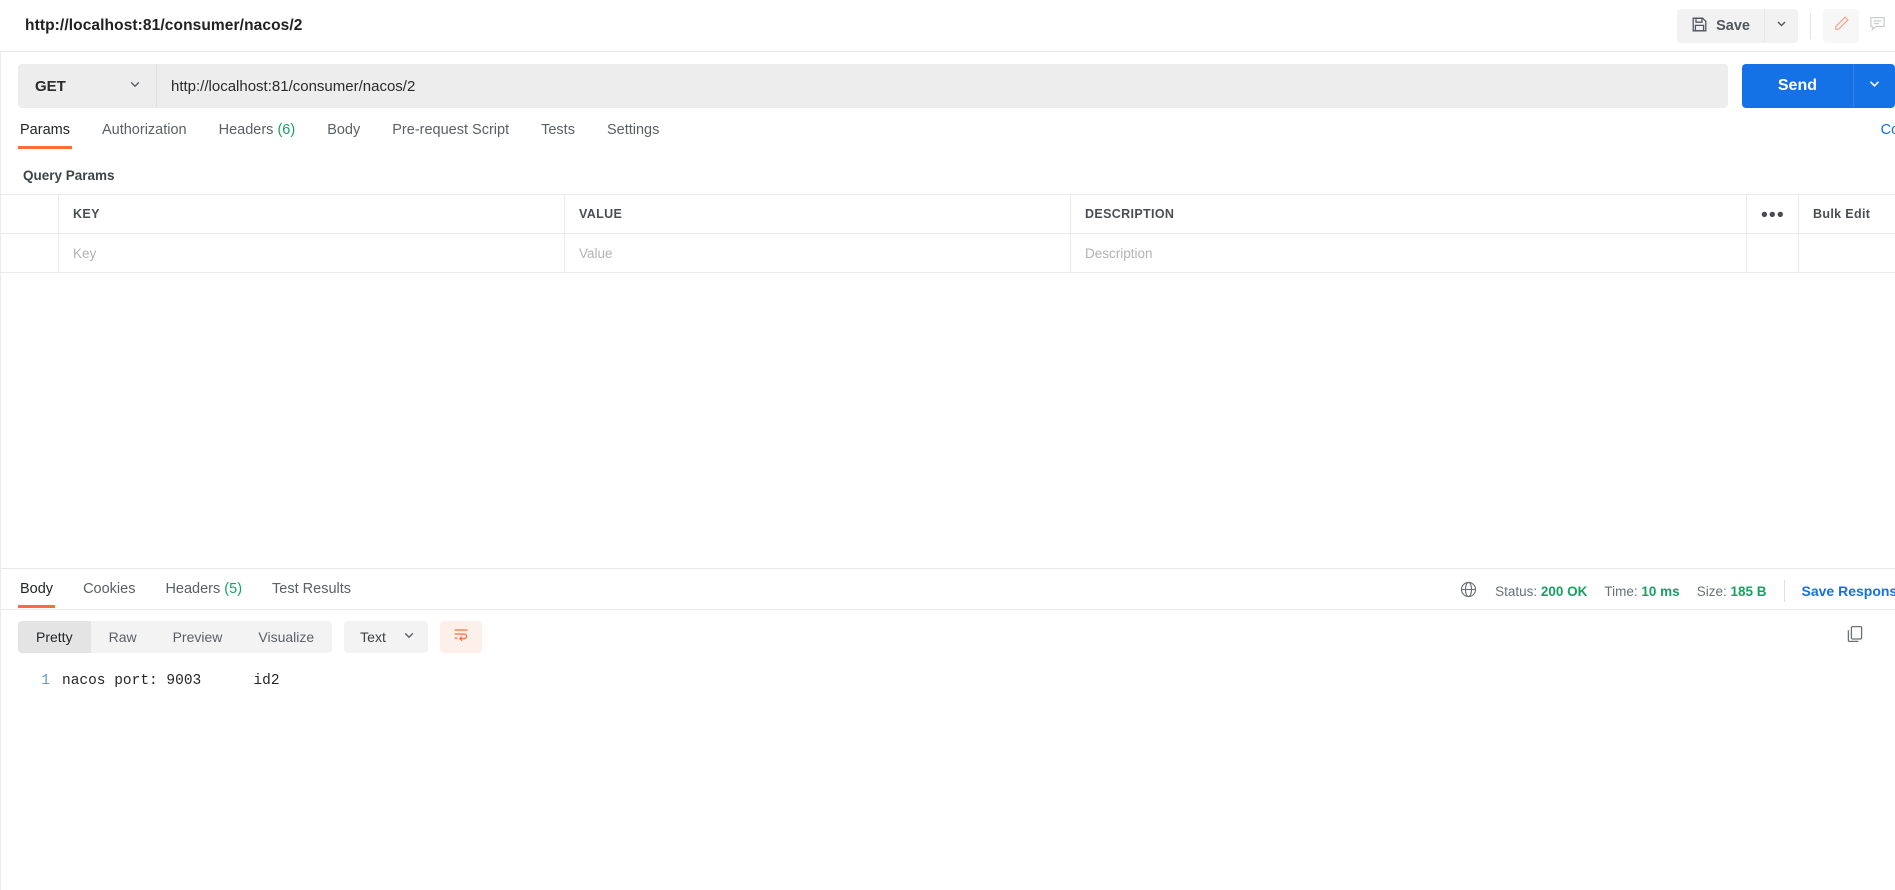  Describe the element at coordinates (1733, 26) in the screenshot. I see `save-button-label: Save` at that location.